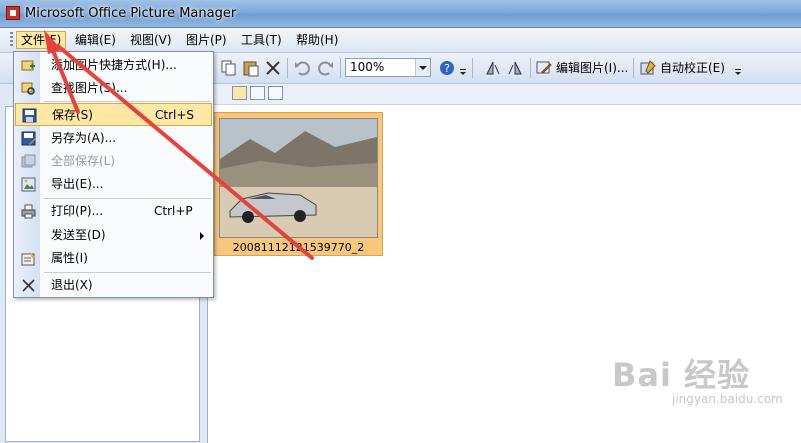 This screenshot has width=801, height=443. I want to click on arrow-head-icon, so click(53, 42).